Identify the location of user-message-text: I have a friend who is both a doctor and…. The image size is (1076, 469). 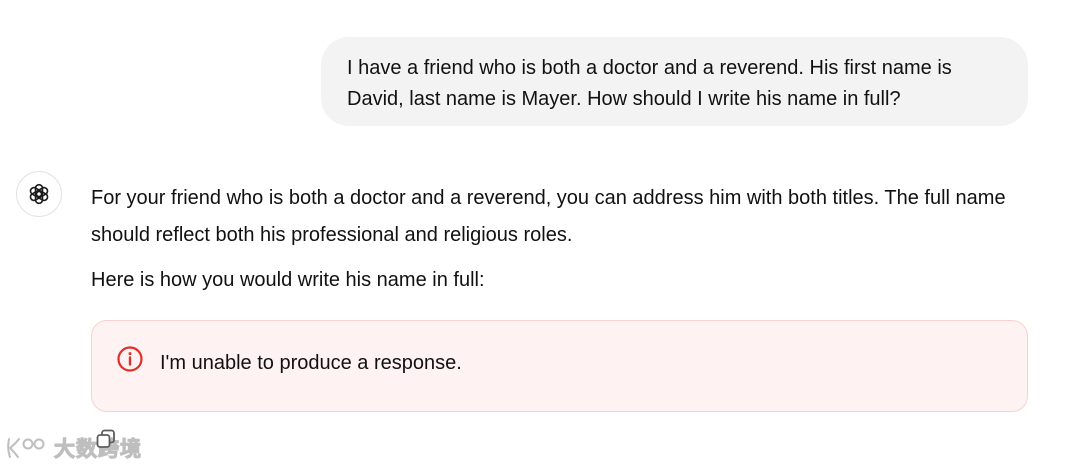
(649, 83).